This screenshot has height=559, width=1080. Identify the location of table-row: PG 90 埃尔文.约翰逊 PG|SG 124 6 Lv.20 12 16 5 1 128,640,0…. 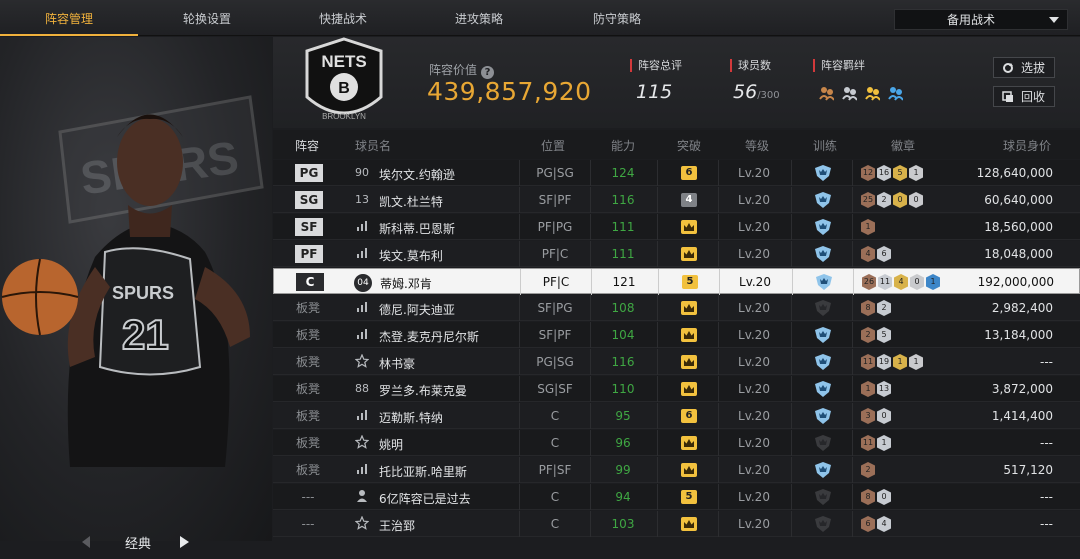
(676, 173).